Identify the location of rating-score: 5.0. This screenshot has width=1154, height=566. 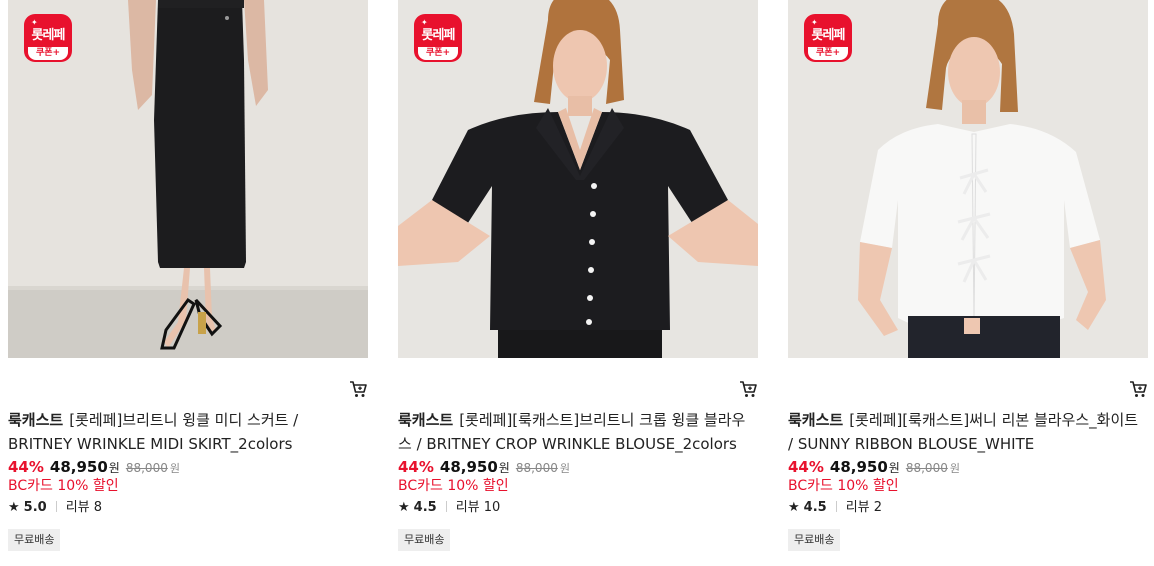
(35, 507).